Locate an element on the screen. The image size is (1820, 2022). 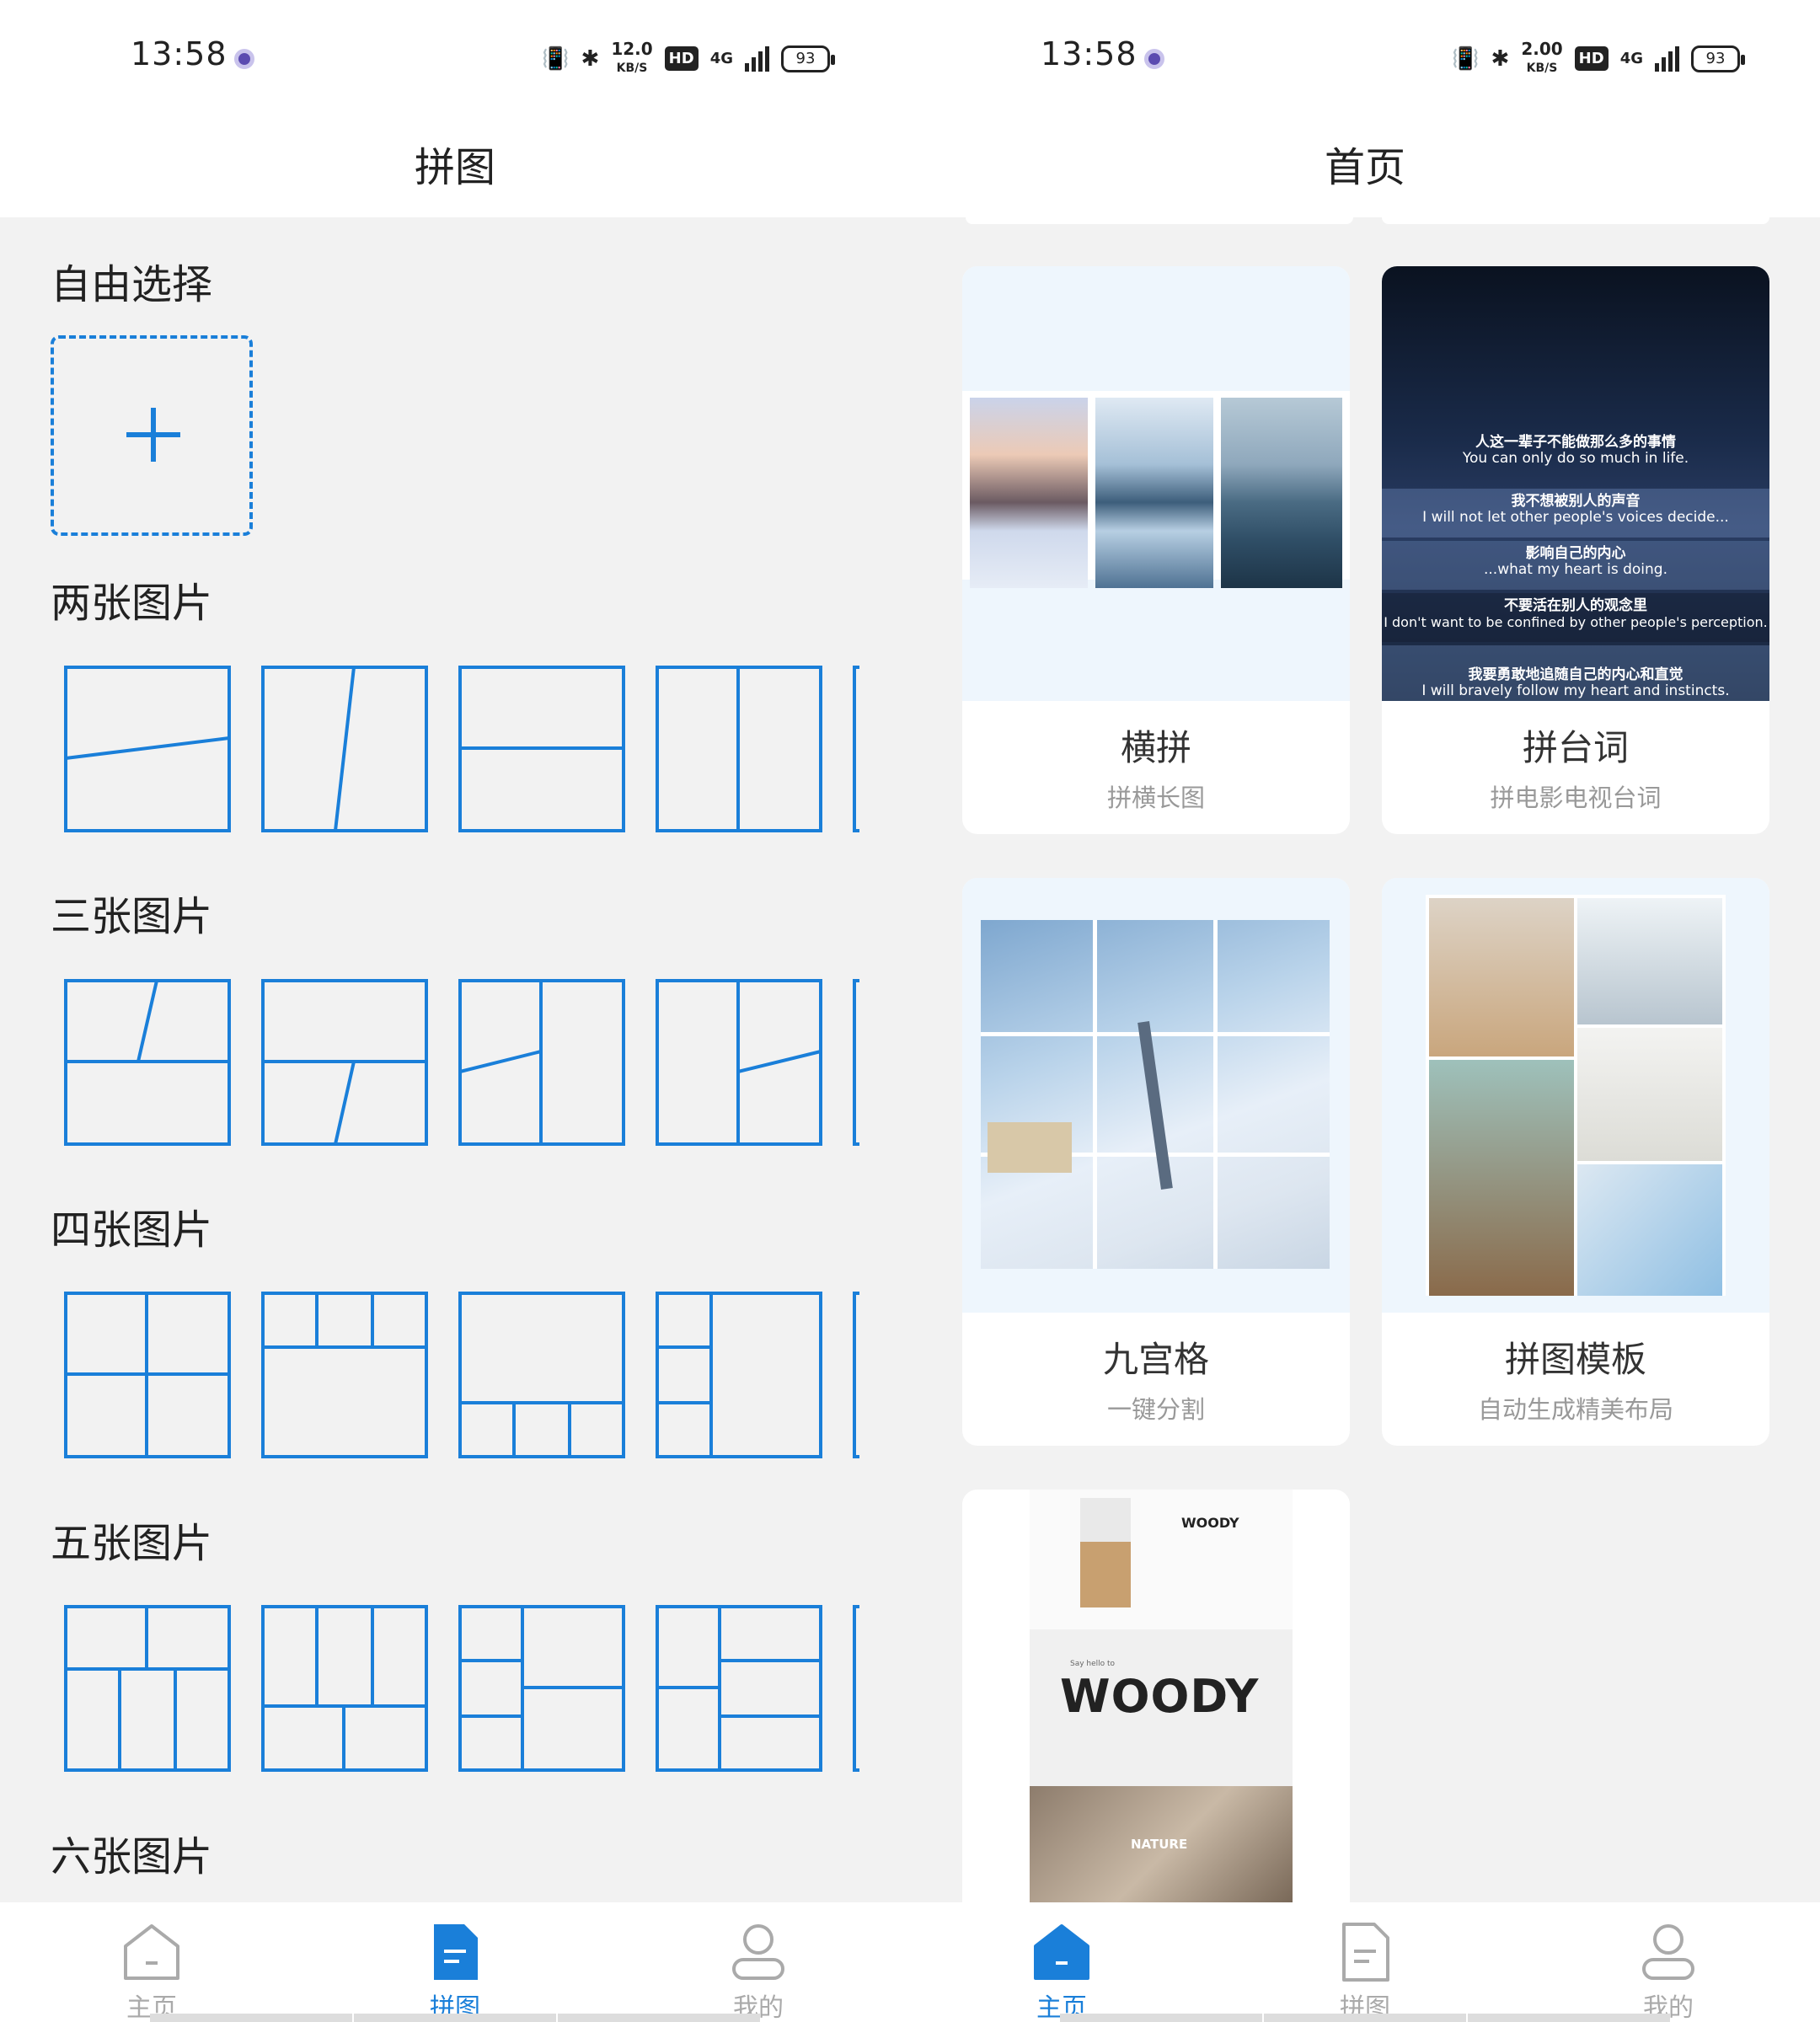
layout-four-bottom-three is located at coordinates (541, 1375).